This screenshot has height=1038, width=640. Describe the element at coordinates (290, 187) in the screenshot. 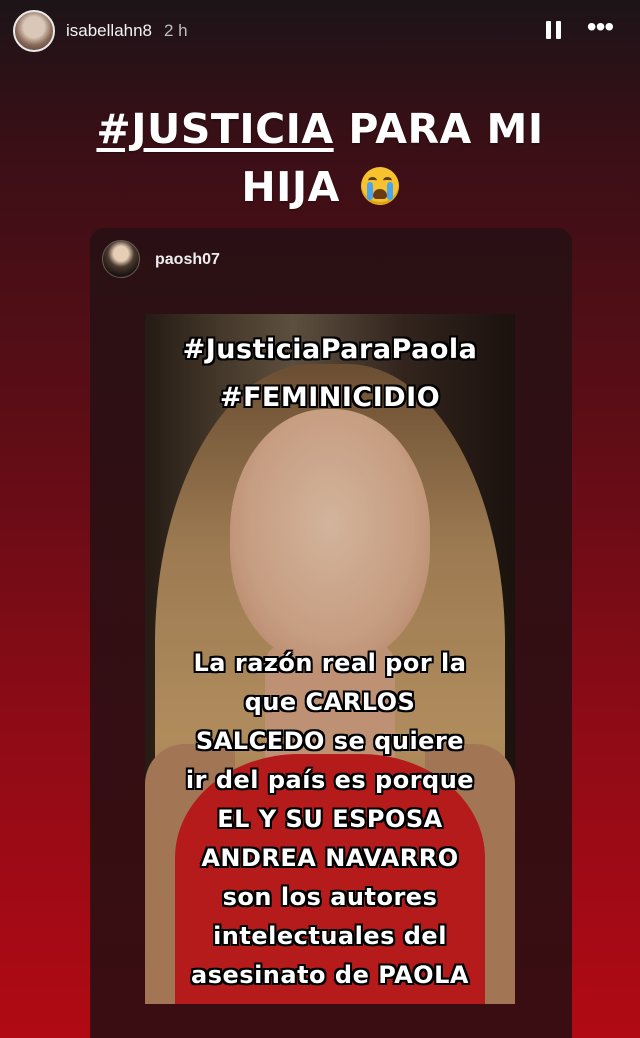

I see `title-line2: HIJA` at that location.